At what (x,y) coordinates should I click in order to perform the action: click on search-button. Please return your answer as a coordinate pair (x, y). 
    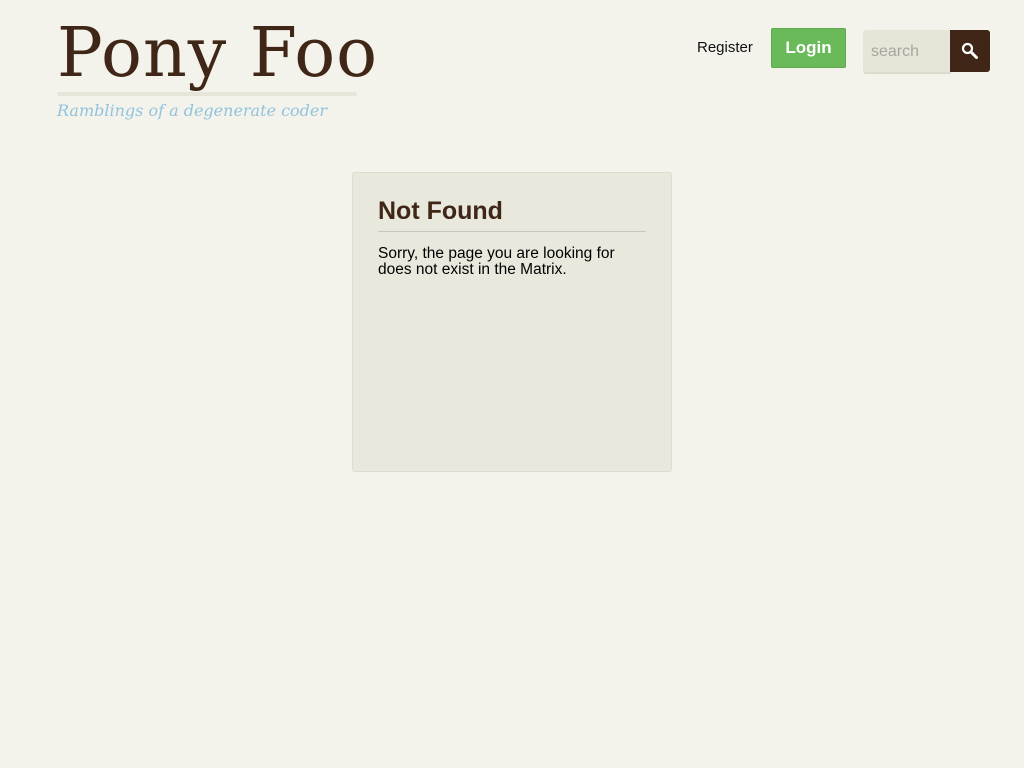
    Looking at the image, I should click on (970, 51).